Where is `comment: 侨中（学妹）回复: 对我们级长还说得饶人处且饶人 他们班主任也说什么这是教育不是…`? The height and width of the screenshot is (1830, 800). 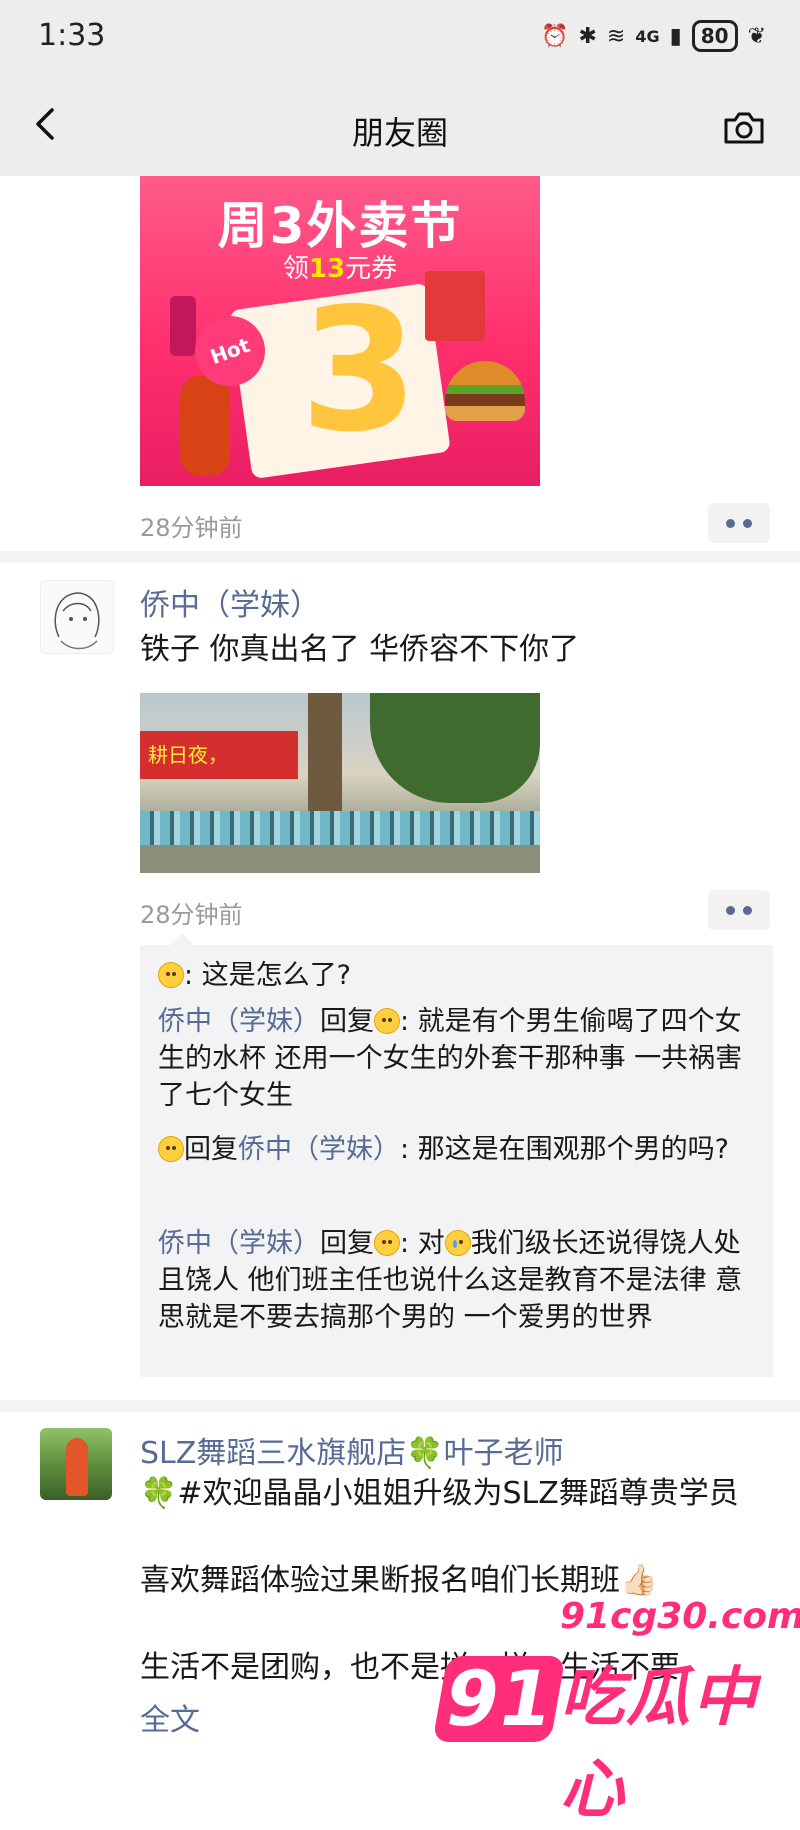 comment: 侨中（学妹）回复: 对我们级长还说得饶人处且饶人 他们班主任也说什么这是教育不是… is located at coordinates (458, 1280).